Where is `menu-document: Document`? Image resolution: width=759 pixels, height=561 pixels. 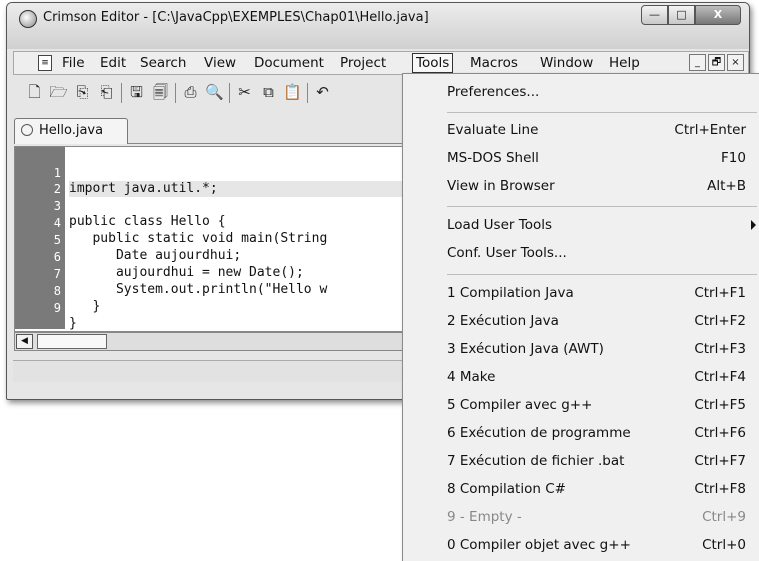
menu-document: Document is located at coordinates (289, 63).